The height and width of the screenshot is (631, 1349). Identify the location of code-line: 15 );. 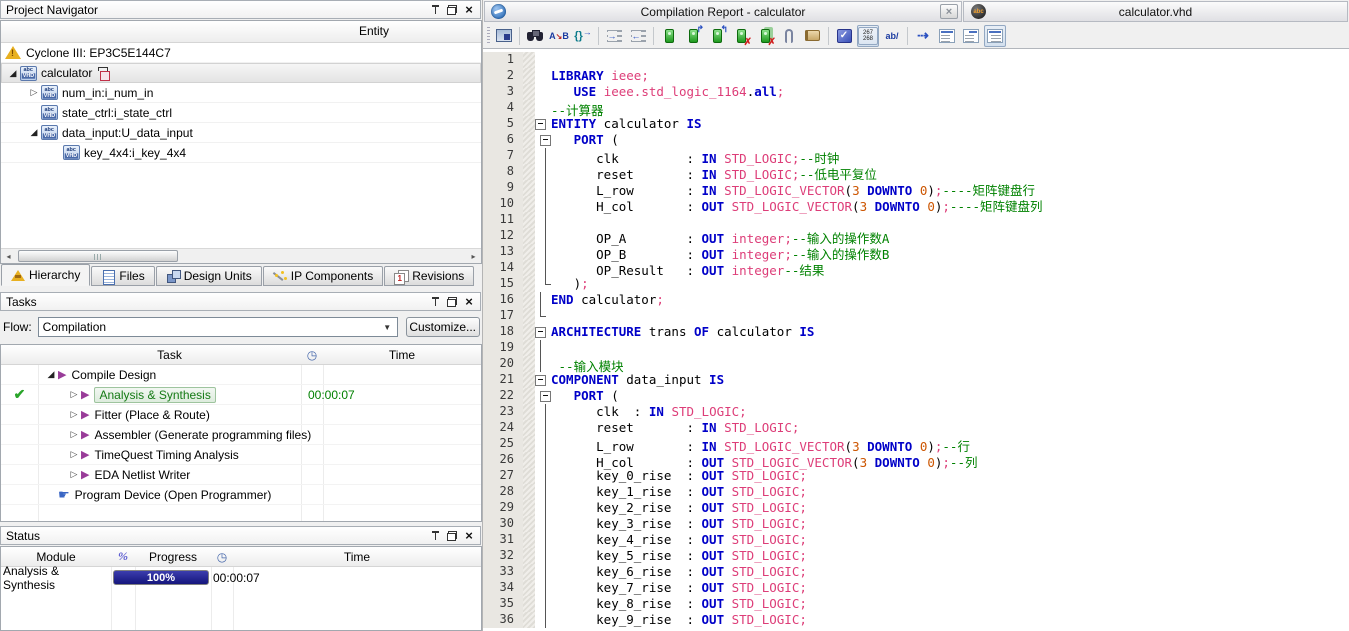
(916, 284).